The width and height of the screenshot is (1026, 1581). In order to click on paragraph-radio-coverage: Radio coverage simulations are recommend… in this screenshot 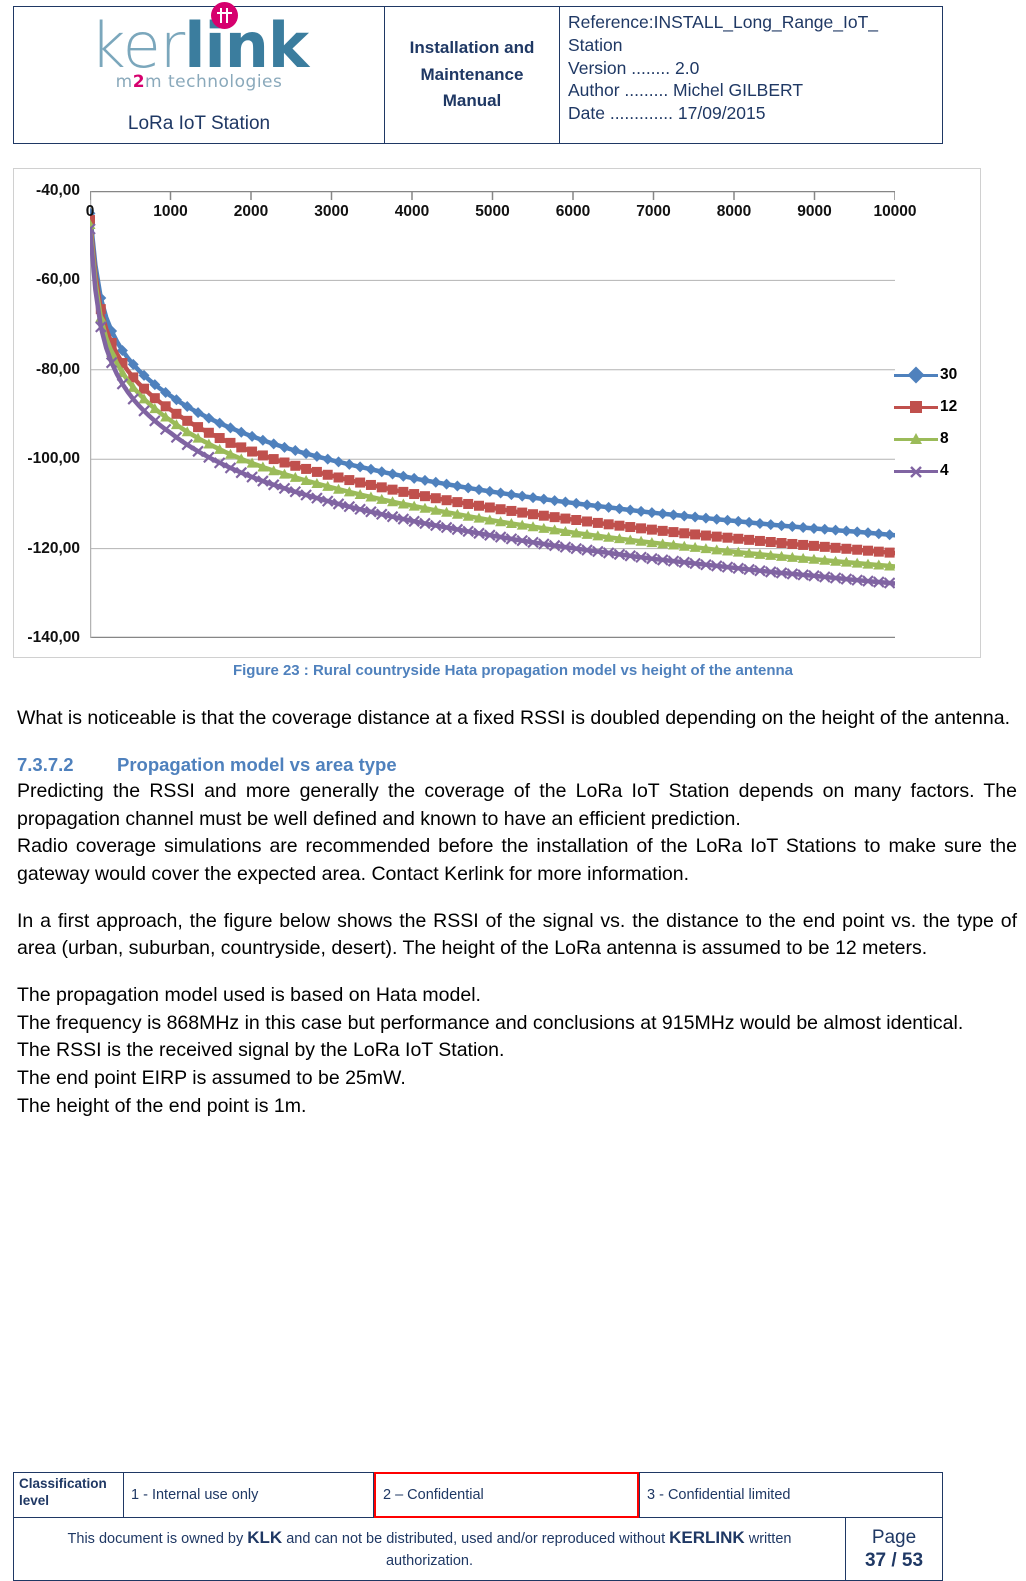, I will do `click(517, 860)`.